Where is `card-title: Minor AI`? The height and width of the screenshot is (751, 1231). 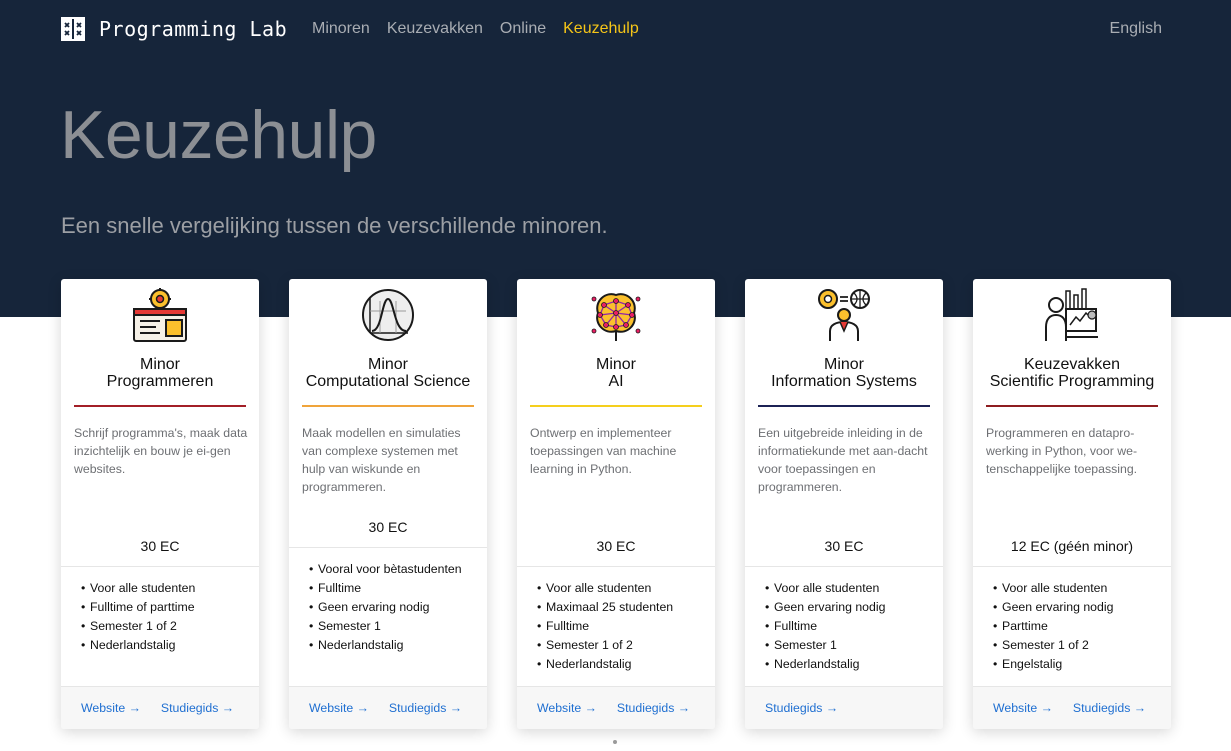
card-title: Minor AI is located at coordinates (616, 373).